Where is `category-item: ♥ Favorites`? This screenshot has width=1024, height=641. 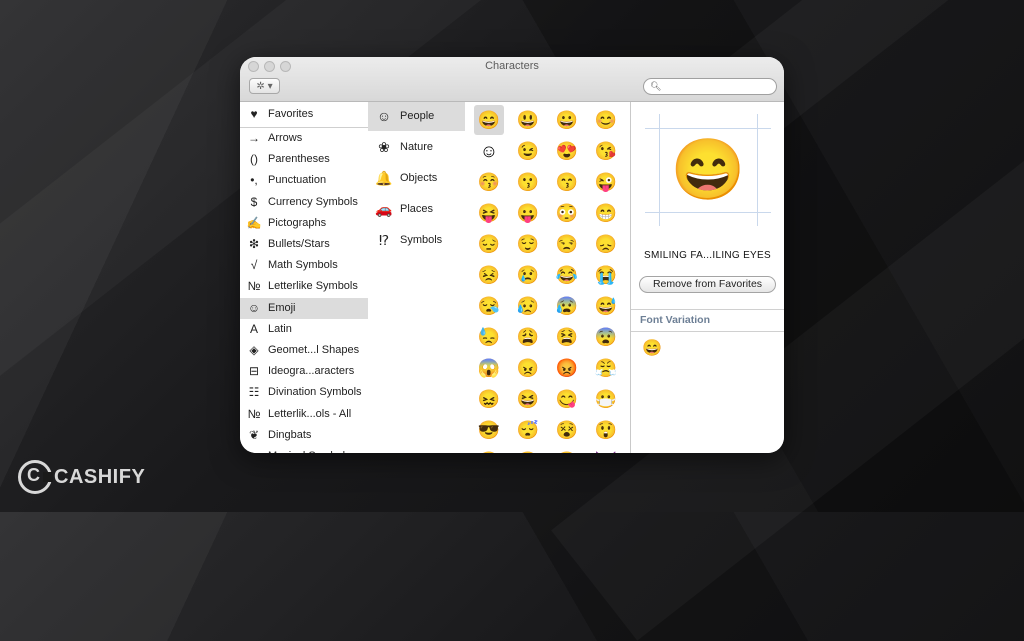 category-item: ♥ Favorites is located at coordinates (304, 114).